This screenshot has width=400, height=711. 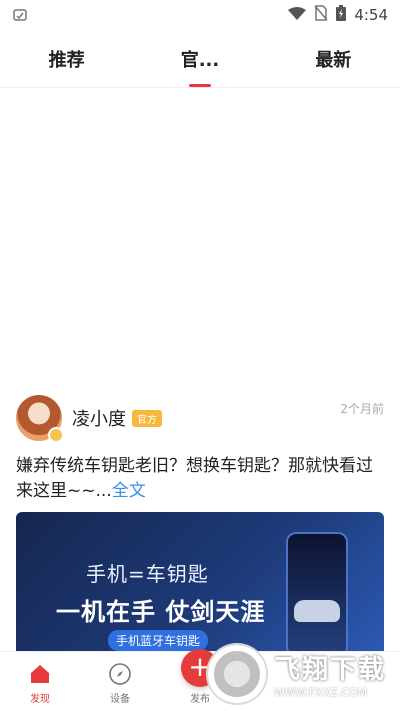 I want to click on post-text: 嫌弃传统车钥匙老旧？想换车钥匙？那就快看过来这里~~...全文, so click(x=200, y=479).